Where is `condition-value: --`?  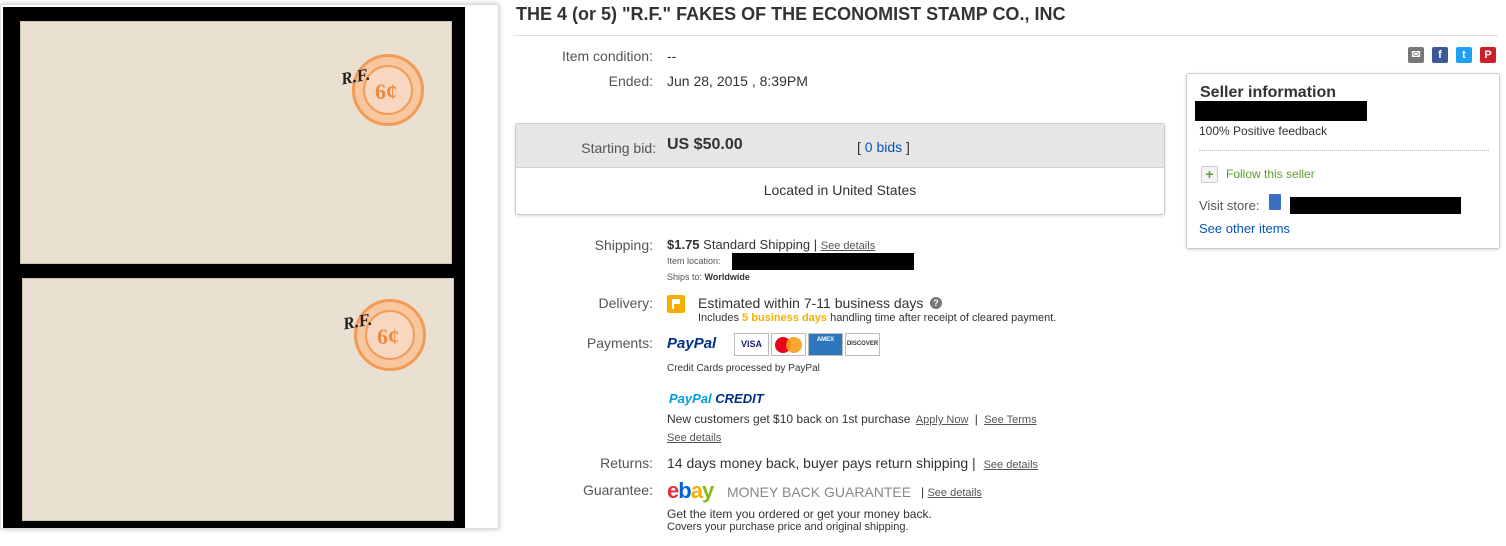 condition-value: -- is located at coordinates (672, 56).